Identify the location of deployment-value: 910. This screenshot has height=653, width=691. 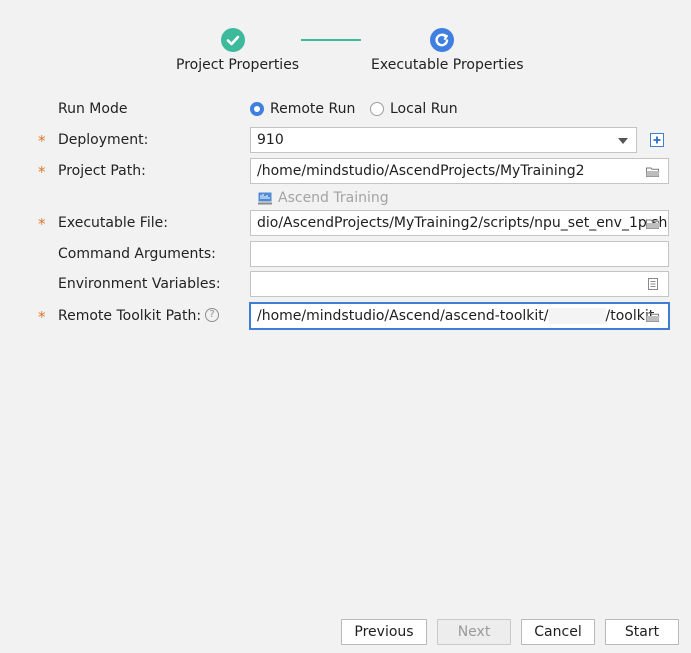
(270, 140).